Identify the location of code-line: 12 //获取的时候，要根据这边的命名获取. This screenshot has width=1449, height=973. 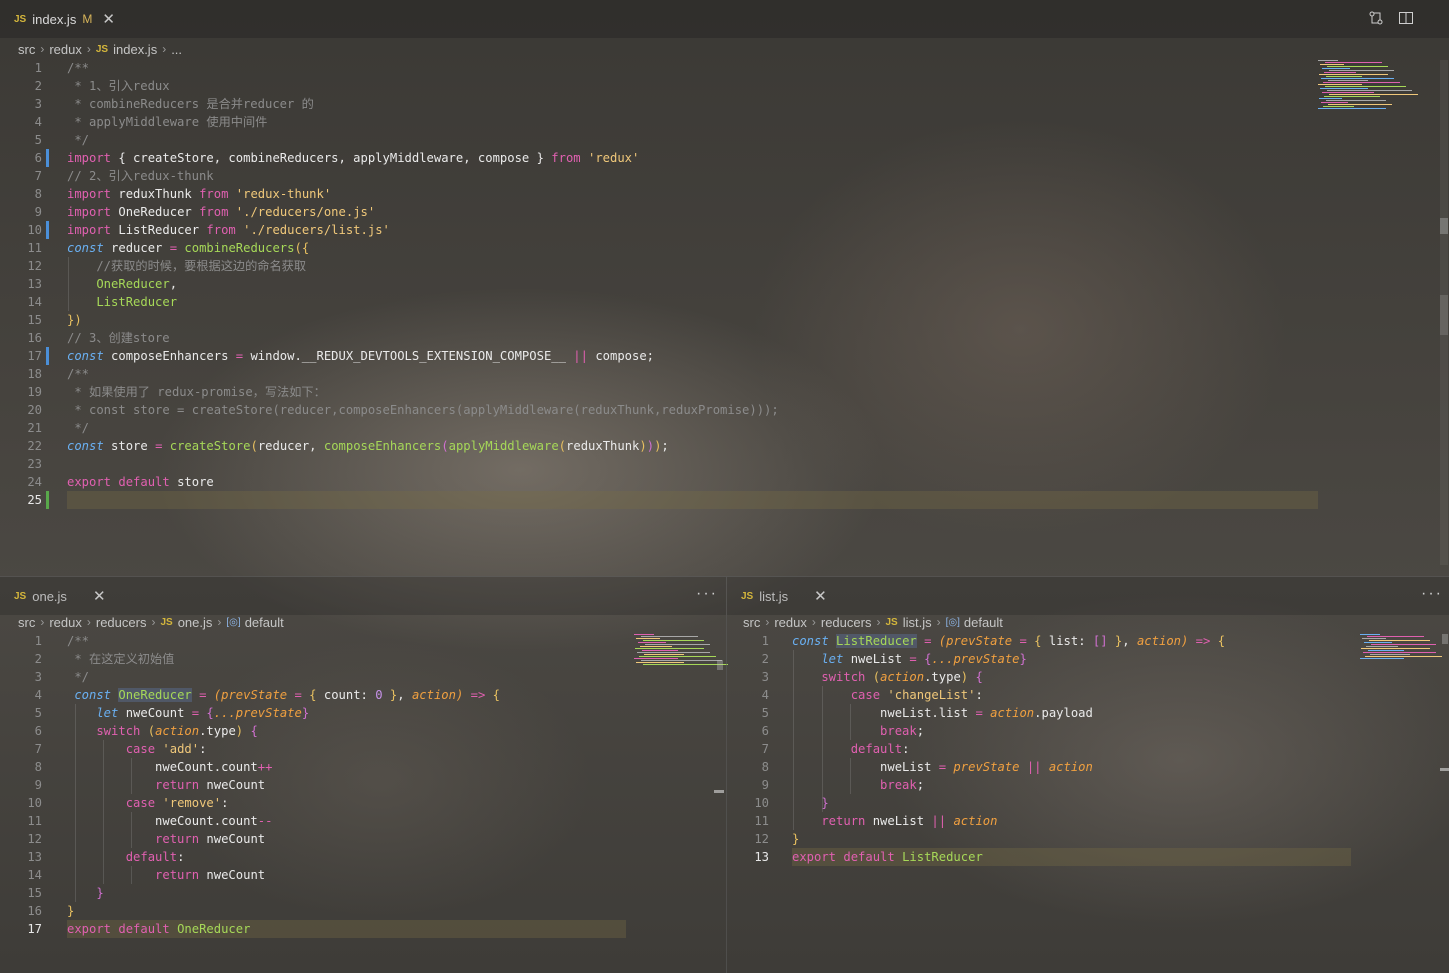
(724, 266).